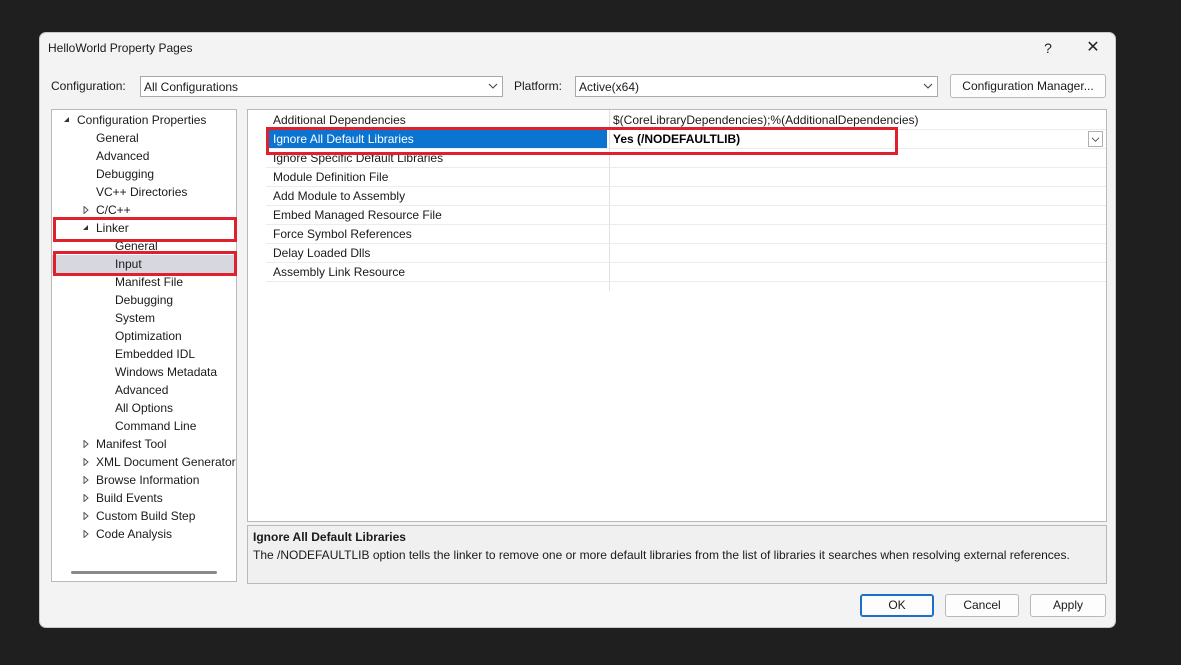  I want to click on window-title: HelloWorld Property Pages, so click(120, 48).